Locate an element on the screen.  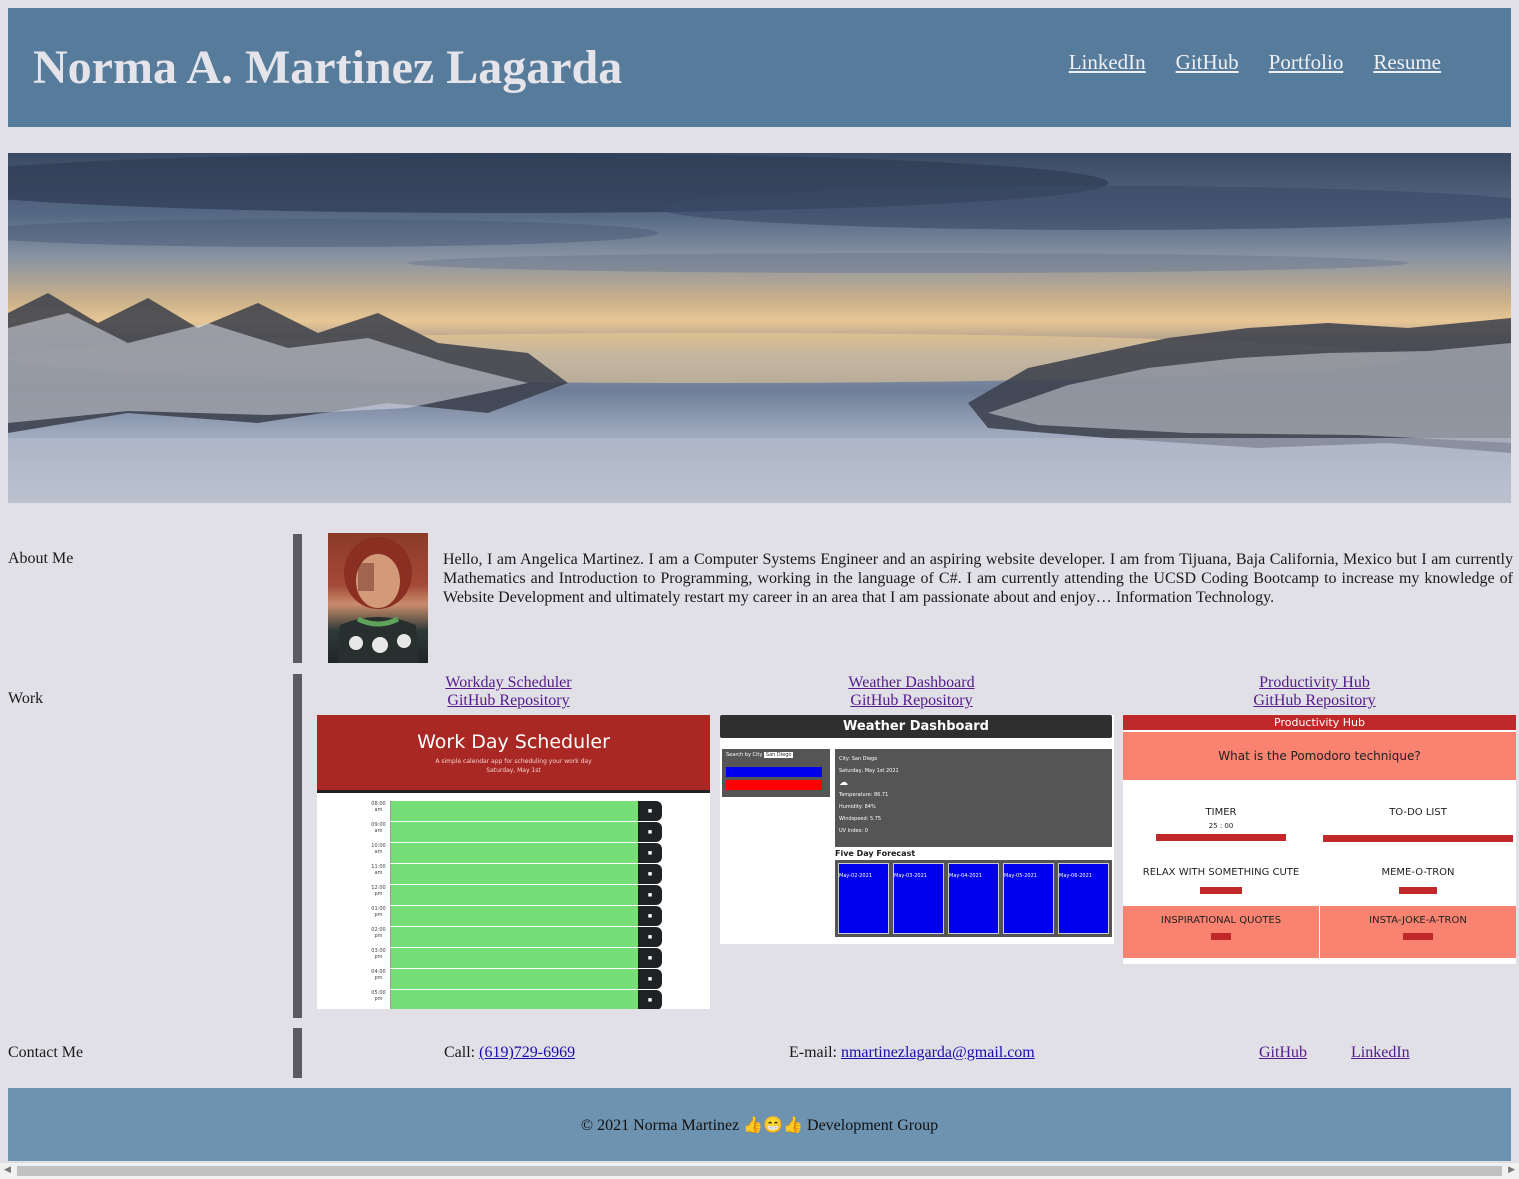
todo-button is located at coordinates (1418, 838).